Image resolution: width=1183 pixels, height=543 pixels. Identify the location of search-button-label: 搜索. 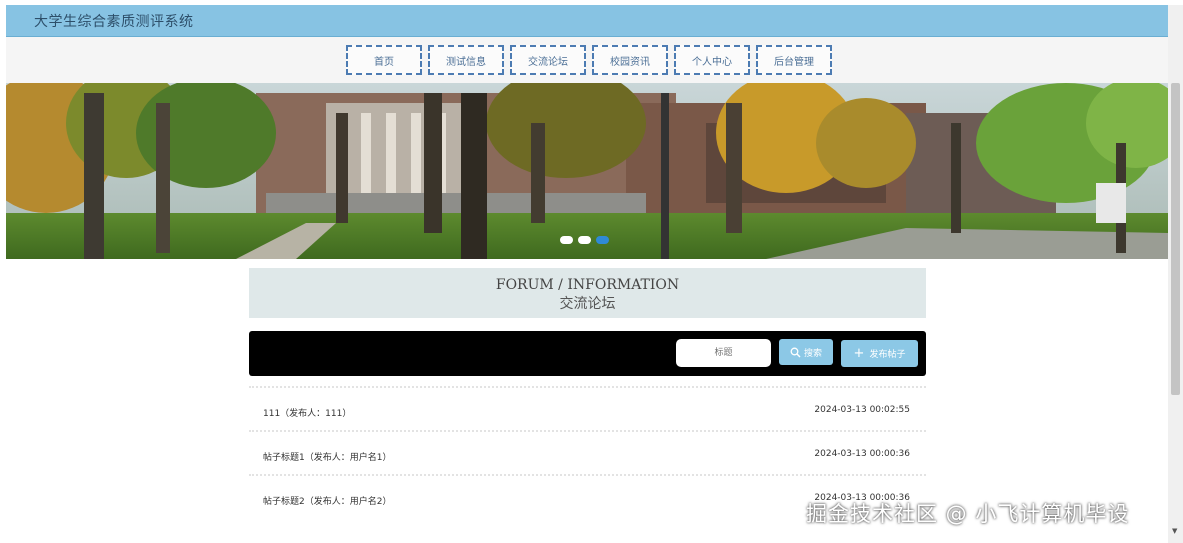
(812, 353).